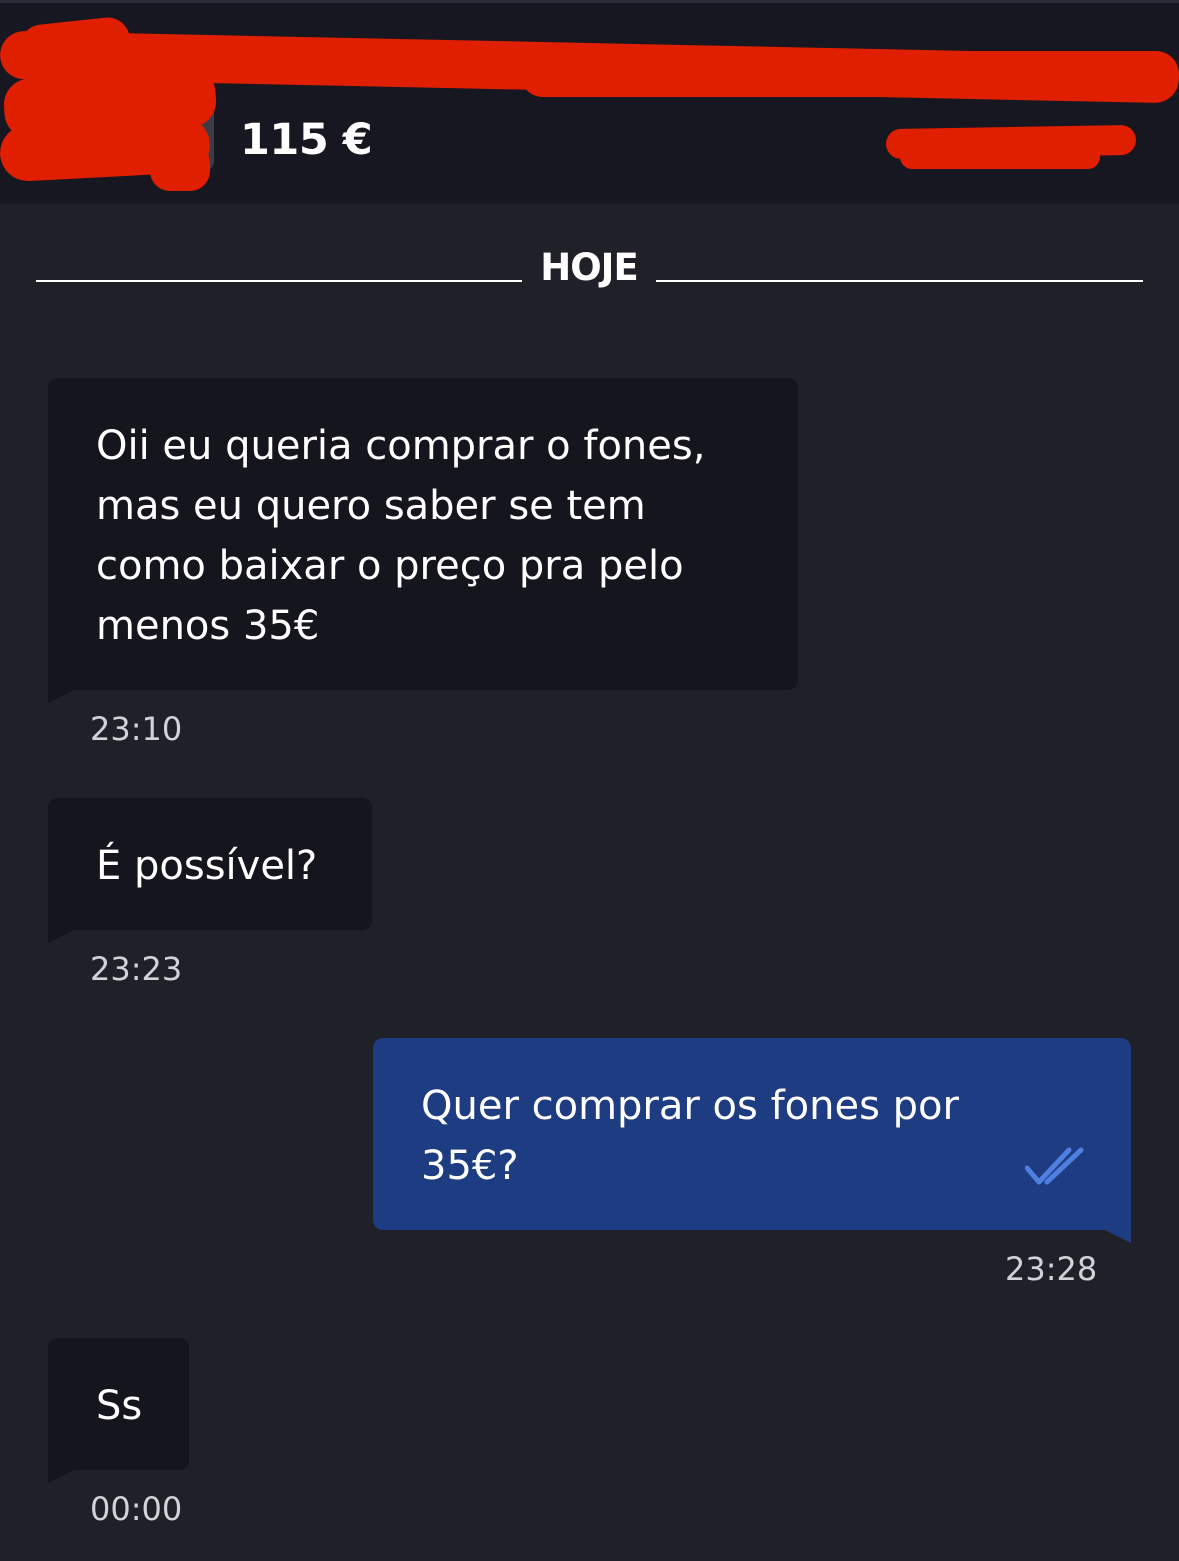 The image size is (1179, 1561). What do you see at coordinates (136, 1509) in the screenshot?
I see `message-time: 00:00` at bounding box center [136, 1509].